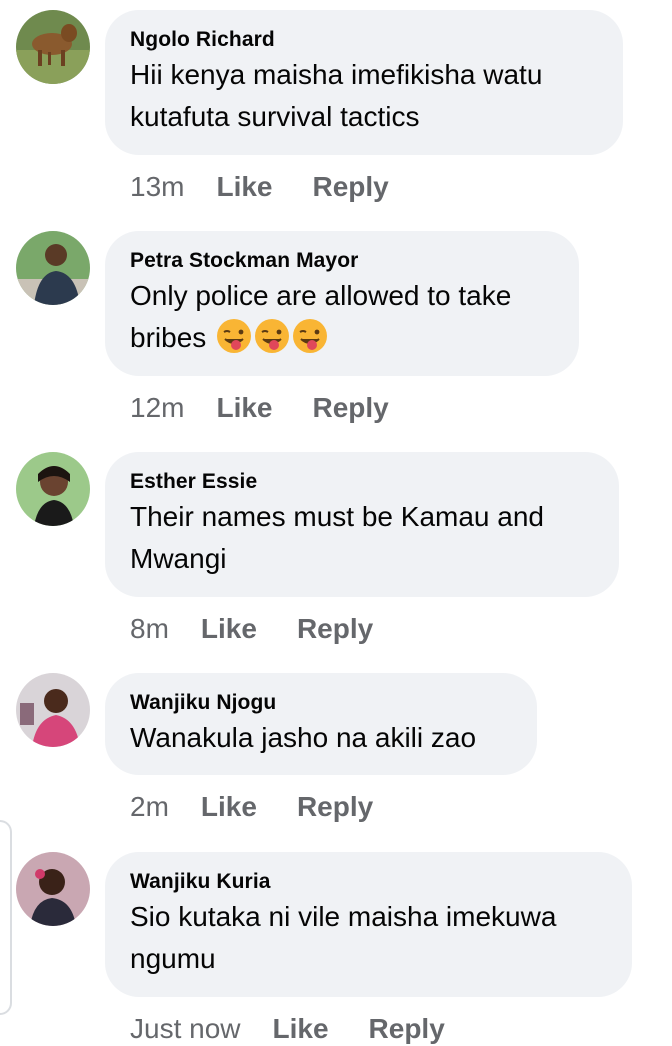 The width and height of the screenshot is (672, 1046). What do you see at coordinates (342, 261) in the screenshot?
I see `comment-author: Petra Stockman Mayor` at bounding box center [342, 261].